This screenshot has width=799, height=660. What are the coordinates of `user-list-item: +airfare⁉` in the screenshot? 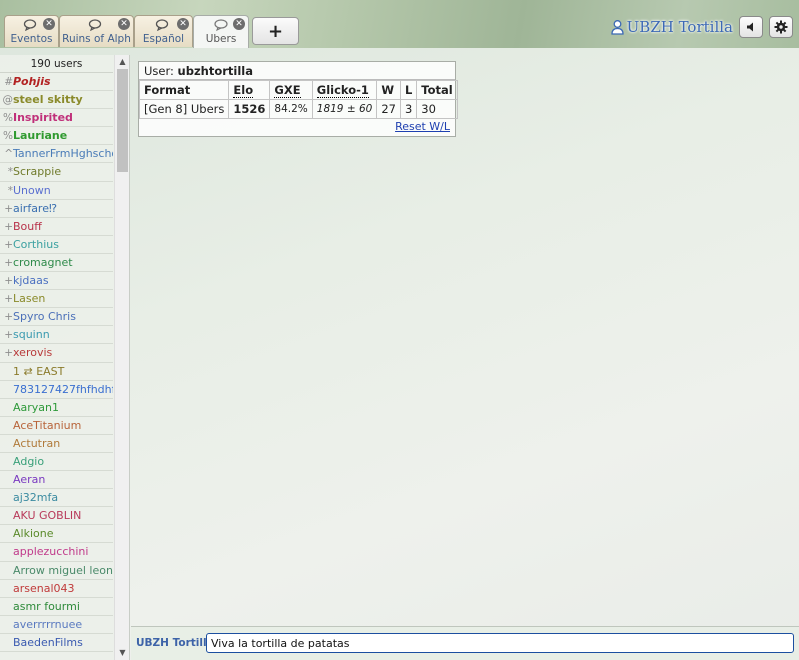 It's located at (56, 209).